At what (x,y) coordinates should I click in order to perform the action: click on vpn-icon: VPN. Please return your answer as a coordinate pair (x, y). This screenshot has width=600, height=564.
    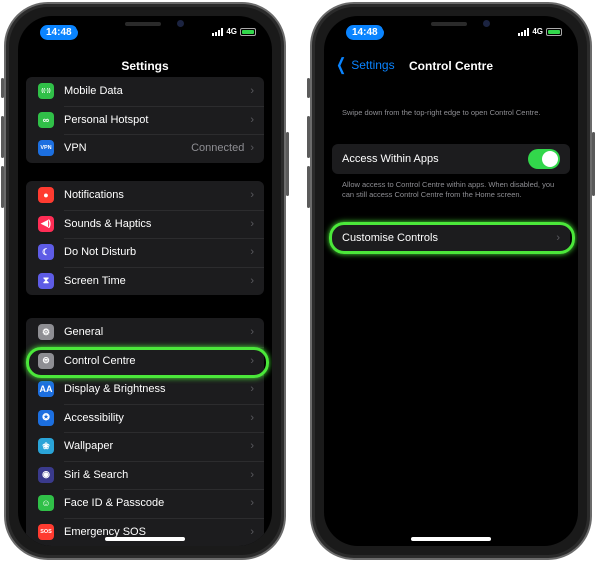
    Looking at the image, I should click on (46, 148).